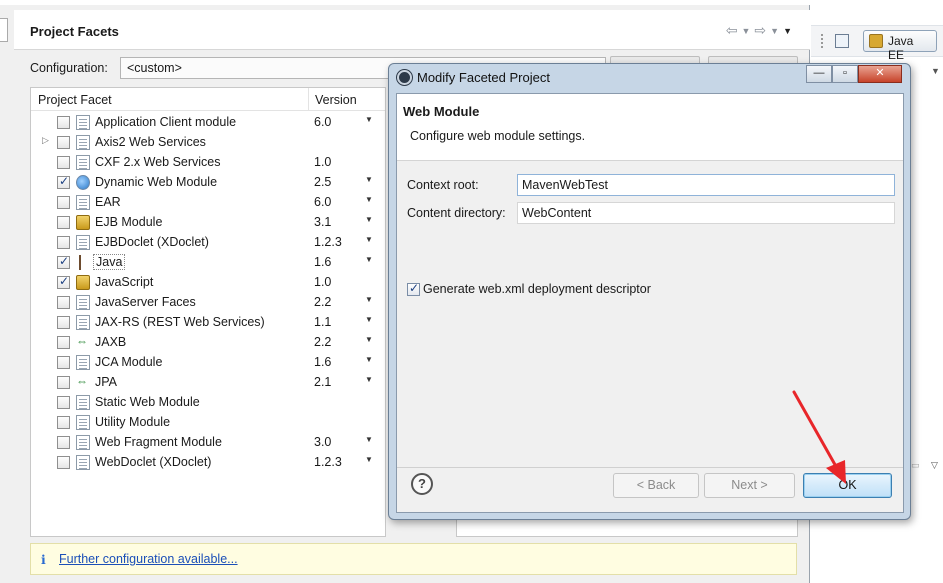  What do you see at coordinates (880, 74) in the screenshot?
I see `close-button: ✕` at bounding box center [880, 74].